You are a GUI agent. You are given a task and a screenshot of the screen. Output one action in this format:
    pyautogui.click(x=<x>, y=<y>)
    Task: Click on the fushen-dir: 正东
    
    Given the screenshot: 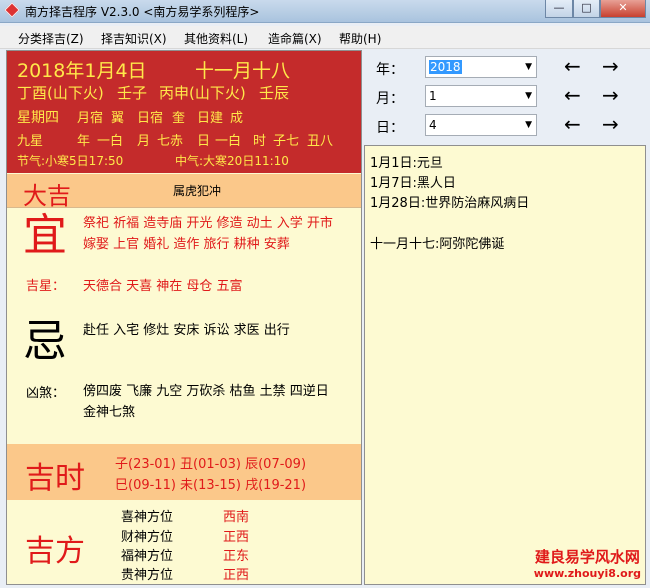 What is the action you would take?
    pyautogui.click(x=236, y=556)
    